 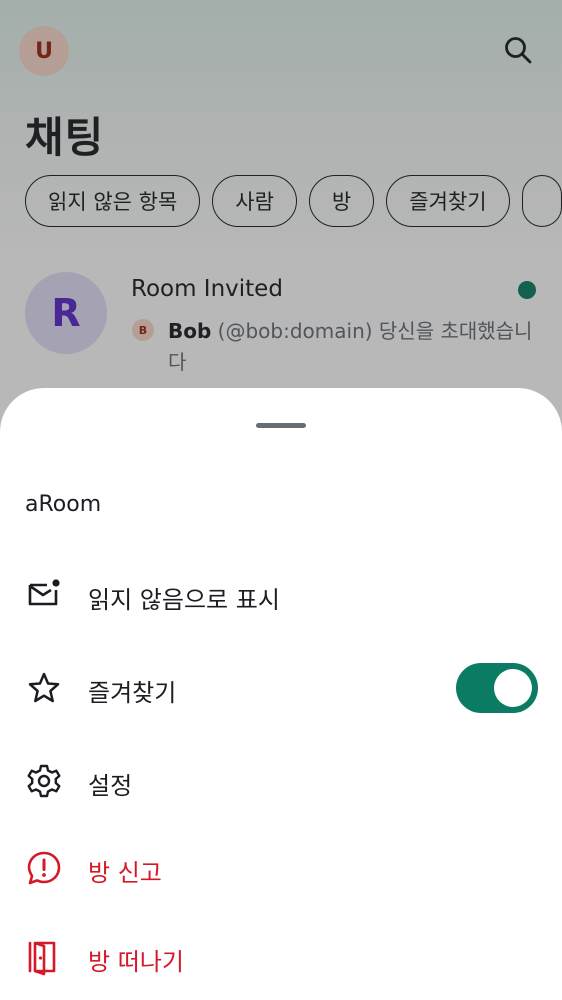 I want to click on favourite-item: 즐겨찾기, so click(x=281, y=689).